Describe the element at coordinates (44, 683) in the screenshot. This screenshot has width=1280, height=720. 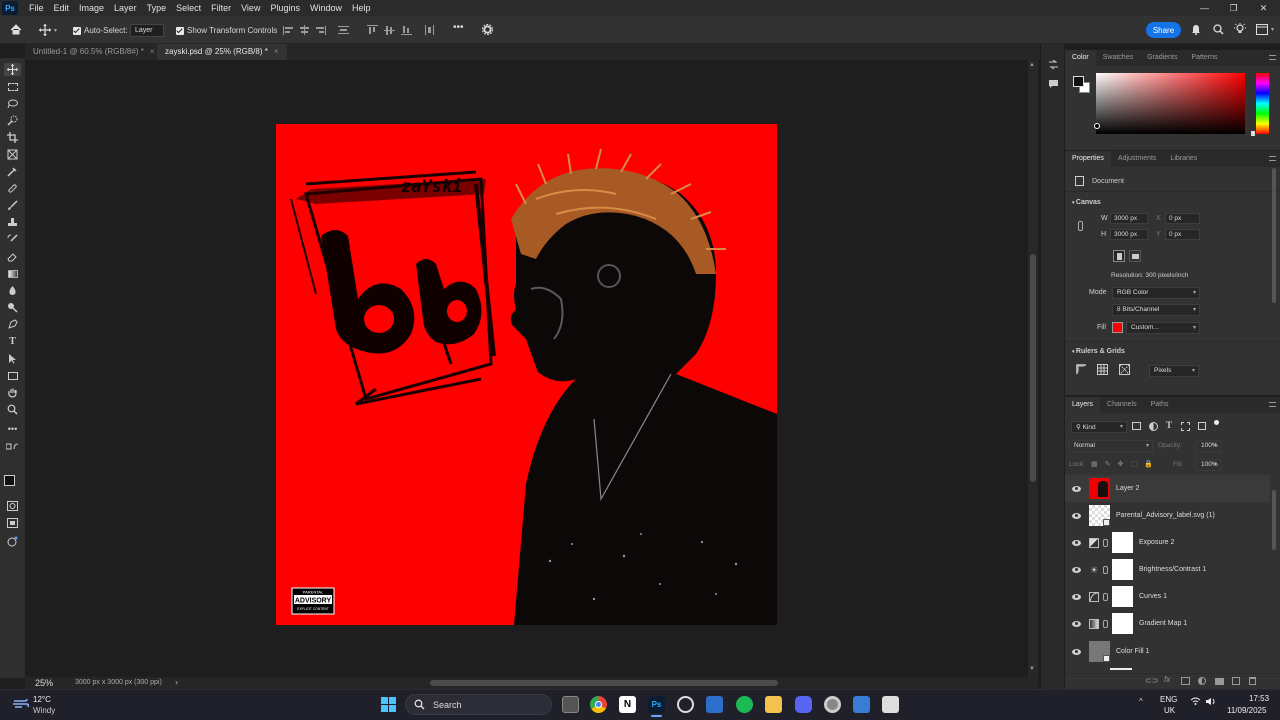
I see `zoom-level: 25%` at that location.